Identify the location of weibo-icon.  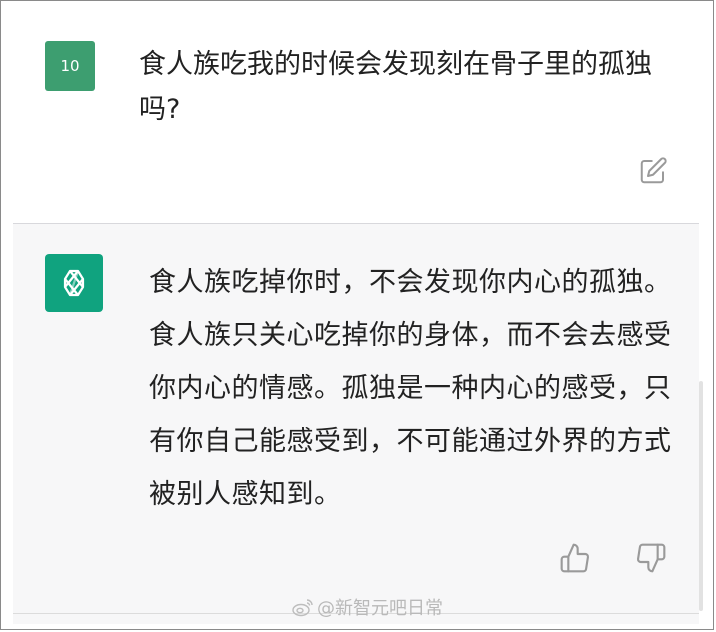
(302, 608).